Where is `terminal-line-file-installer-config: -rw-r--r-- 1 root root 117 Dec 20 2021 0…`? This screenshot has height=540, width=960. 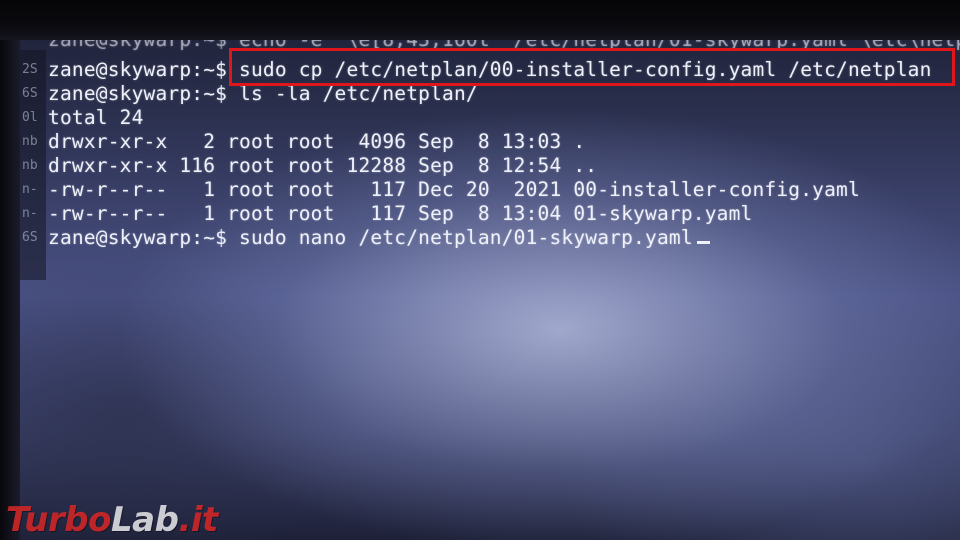
terminal-line-file-installer-config: -rw-r--r-- 1 root root 117 Dec 20 2021 0… is located at coordinates (454, 189).